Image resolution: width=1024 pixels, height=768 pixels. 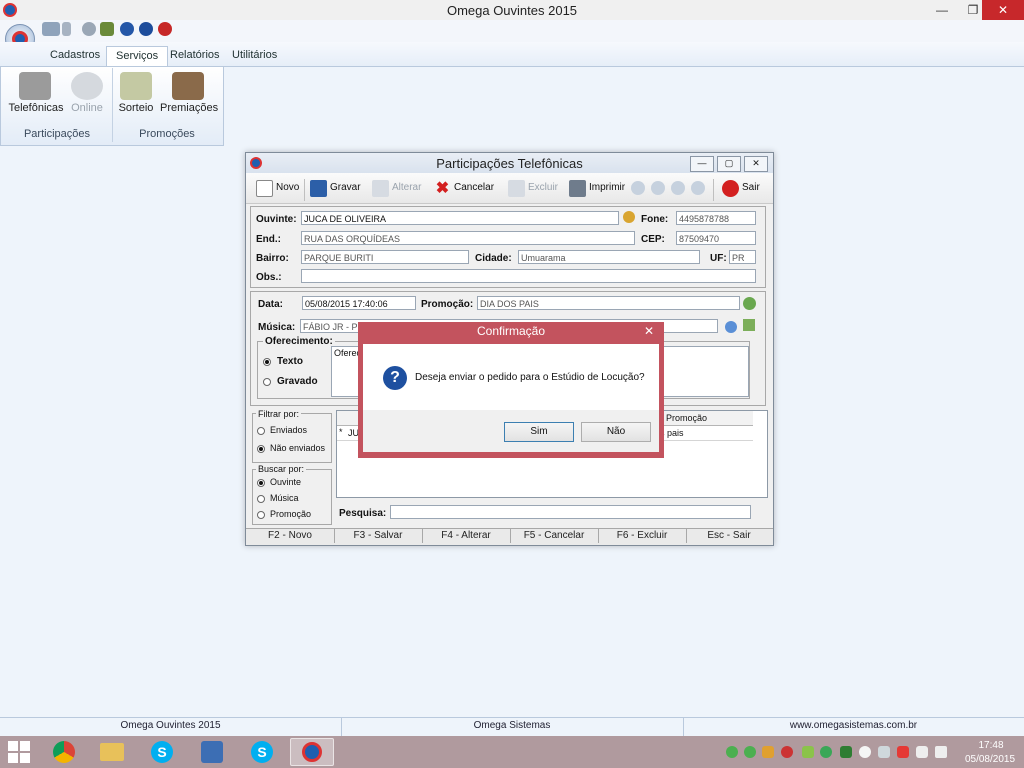 What do you see at coordinates (716, 218) in the screenshot?
I see `fone-field: 4495878788` at bounding box center [716, 218].